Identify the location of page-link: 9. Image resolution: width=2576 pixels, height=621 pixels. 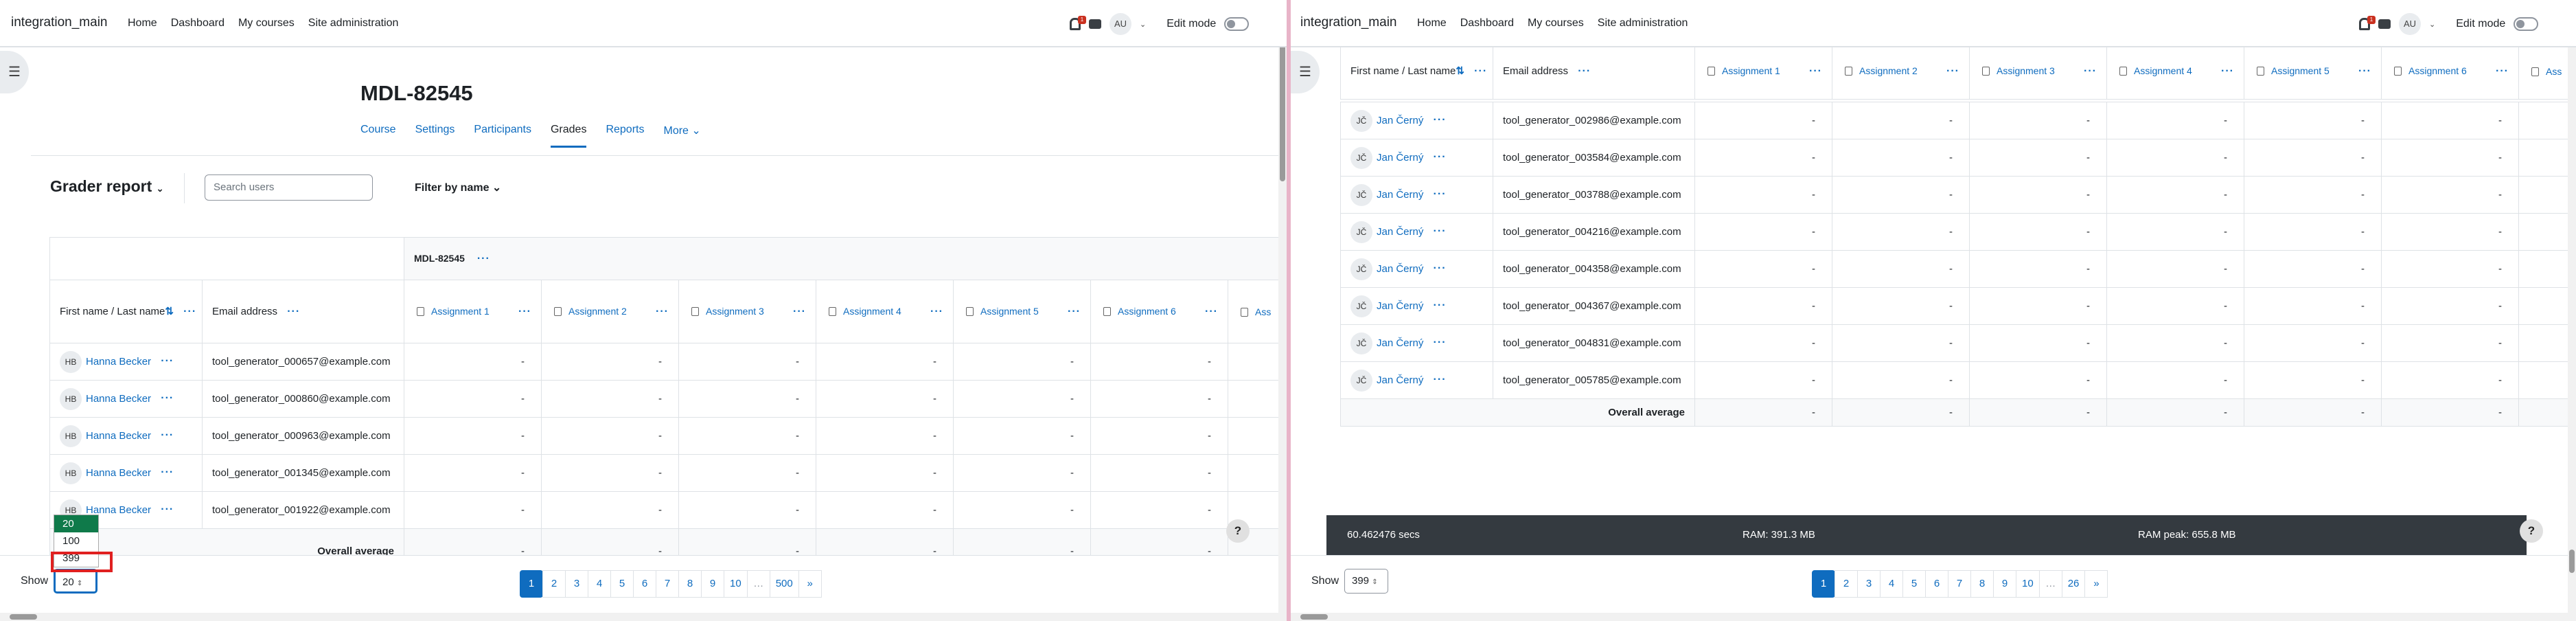
(712, 584).